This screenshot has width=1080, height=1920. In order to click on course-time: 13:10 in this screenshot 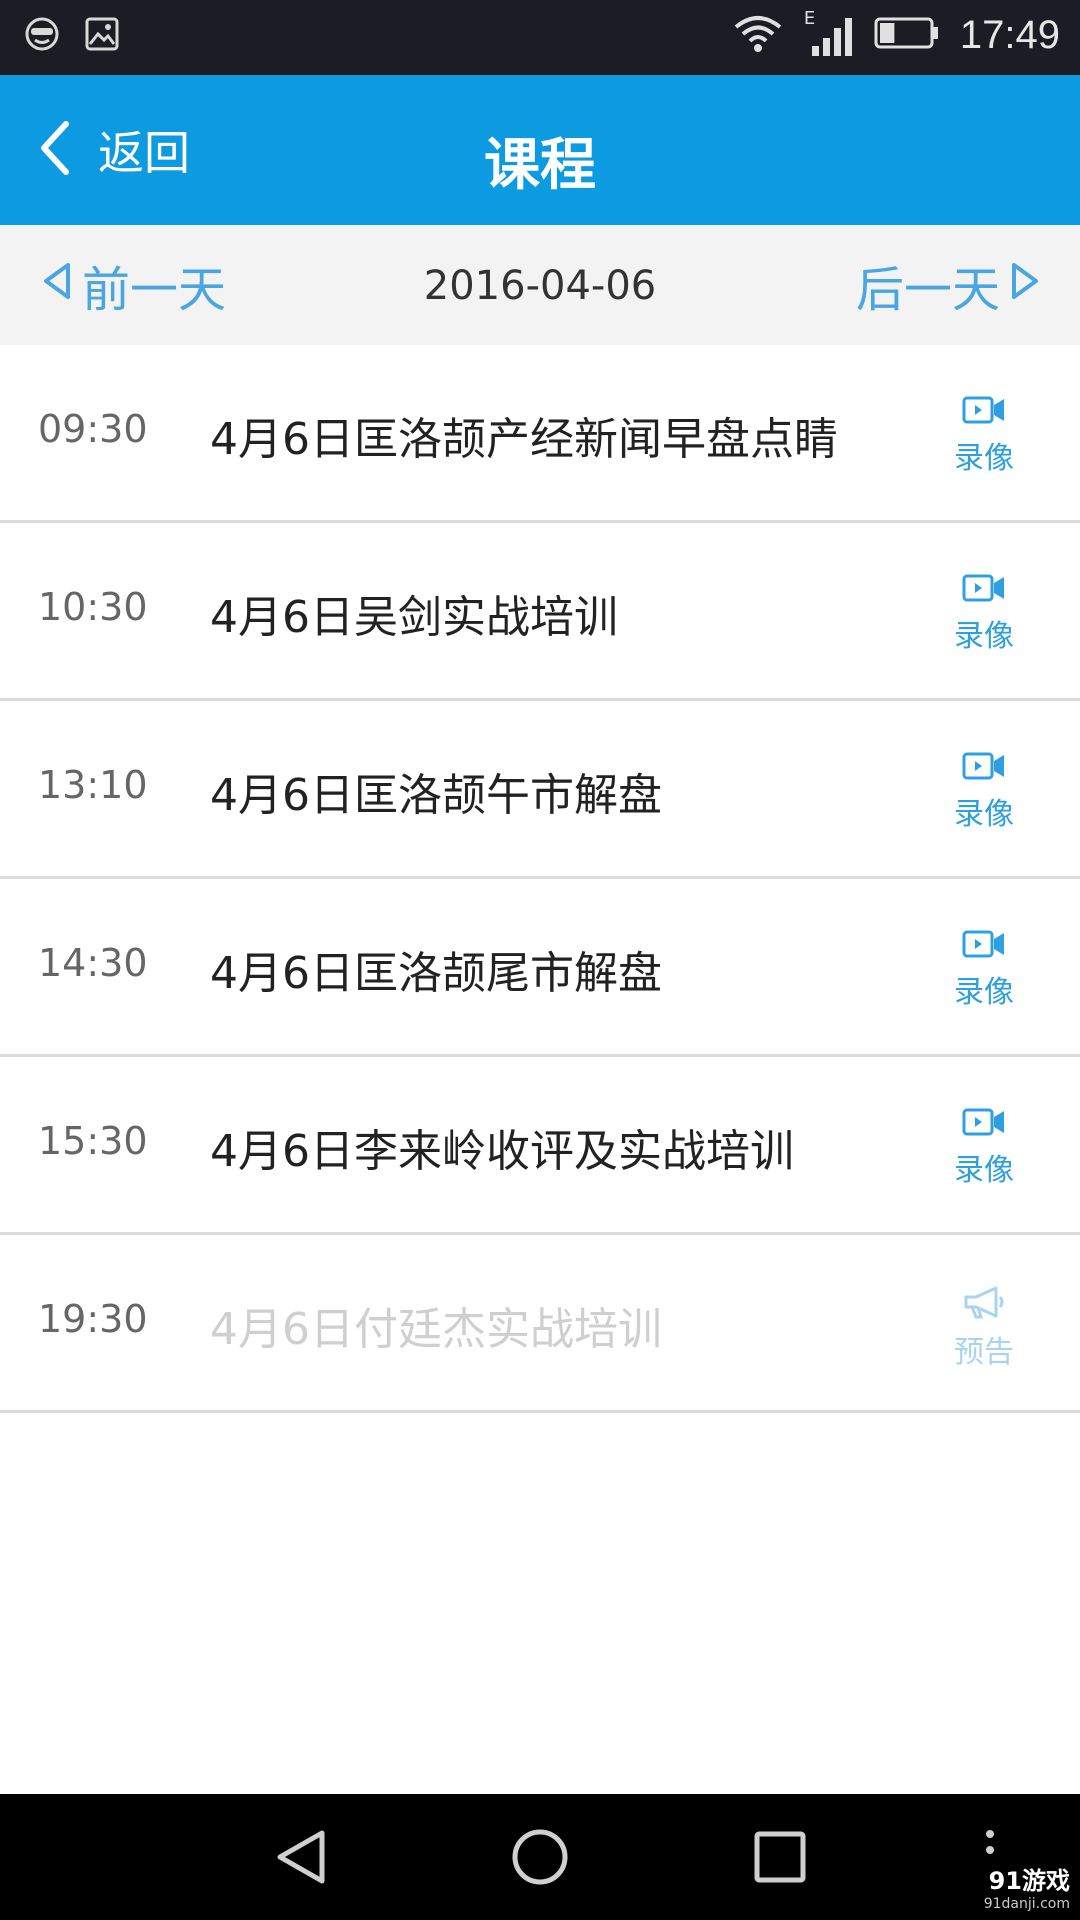, I will do `click(93, 785)`.